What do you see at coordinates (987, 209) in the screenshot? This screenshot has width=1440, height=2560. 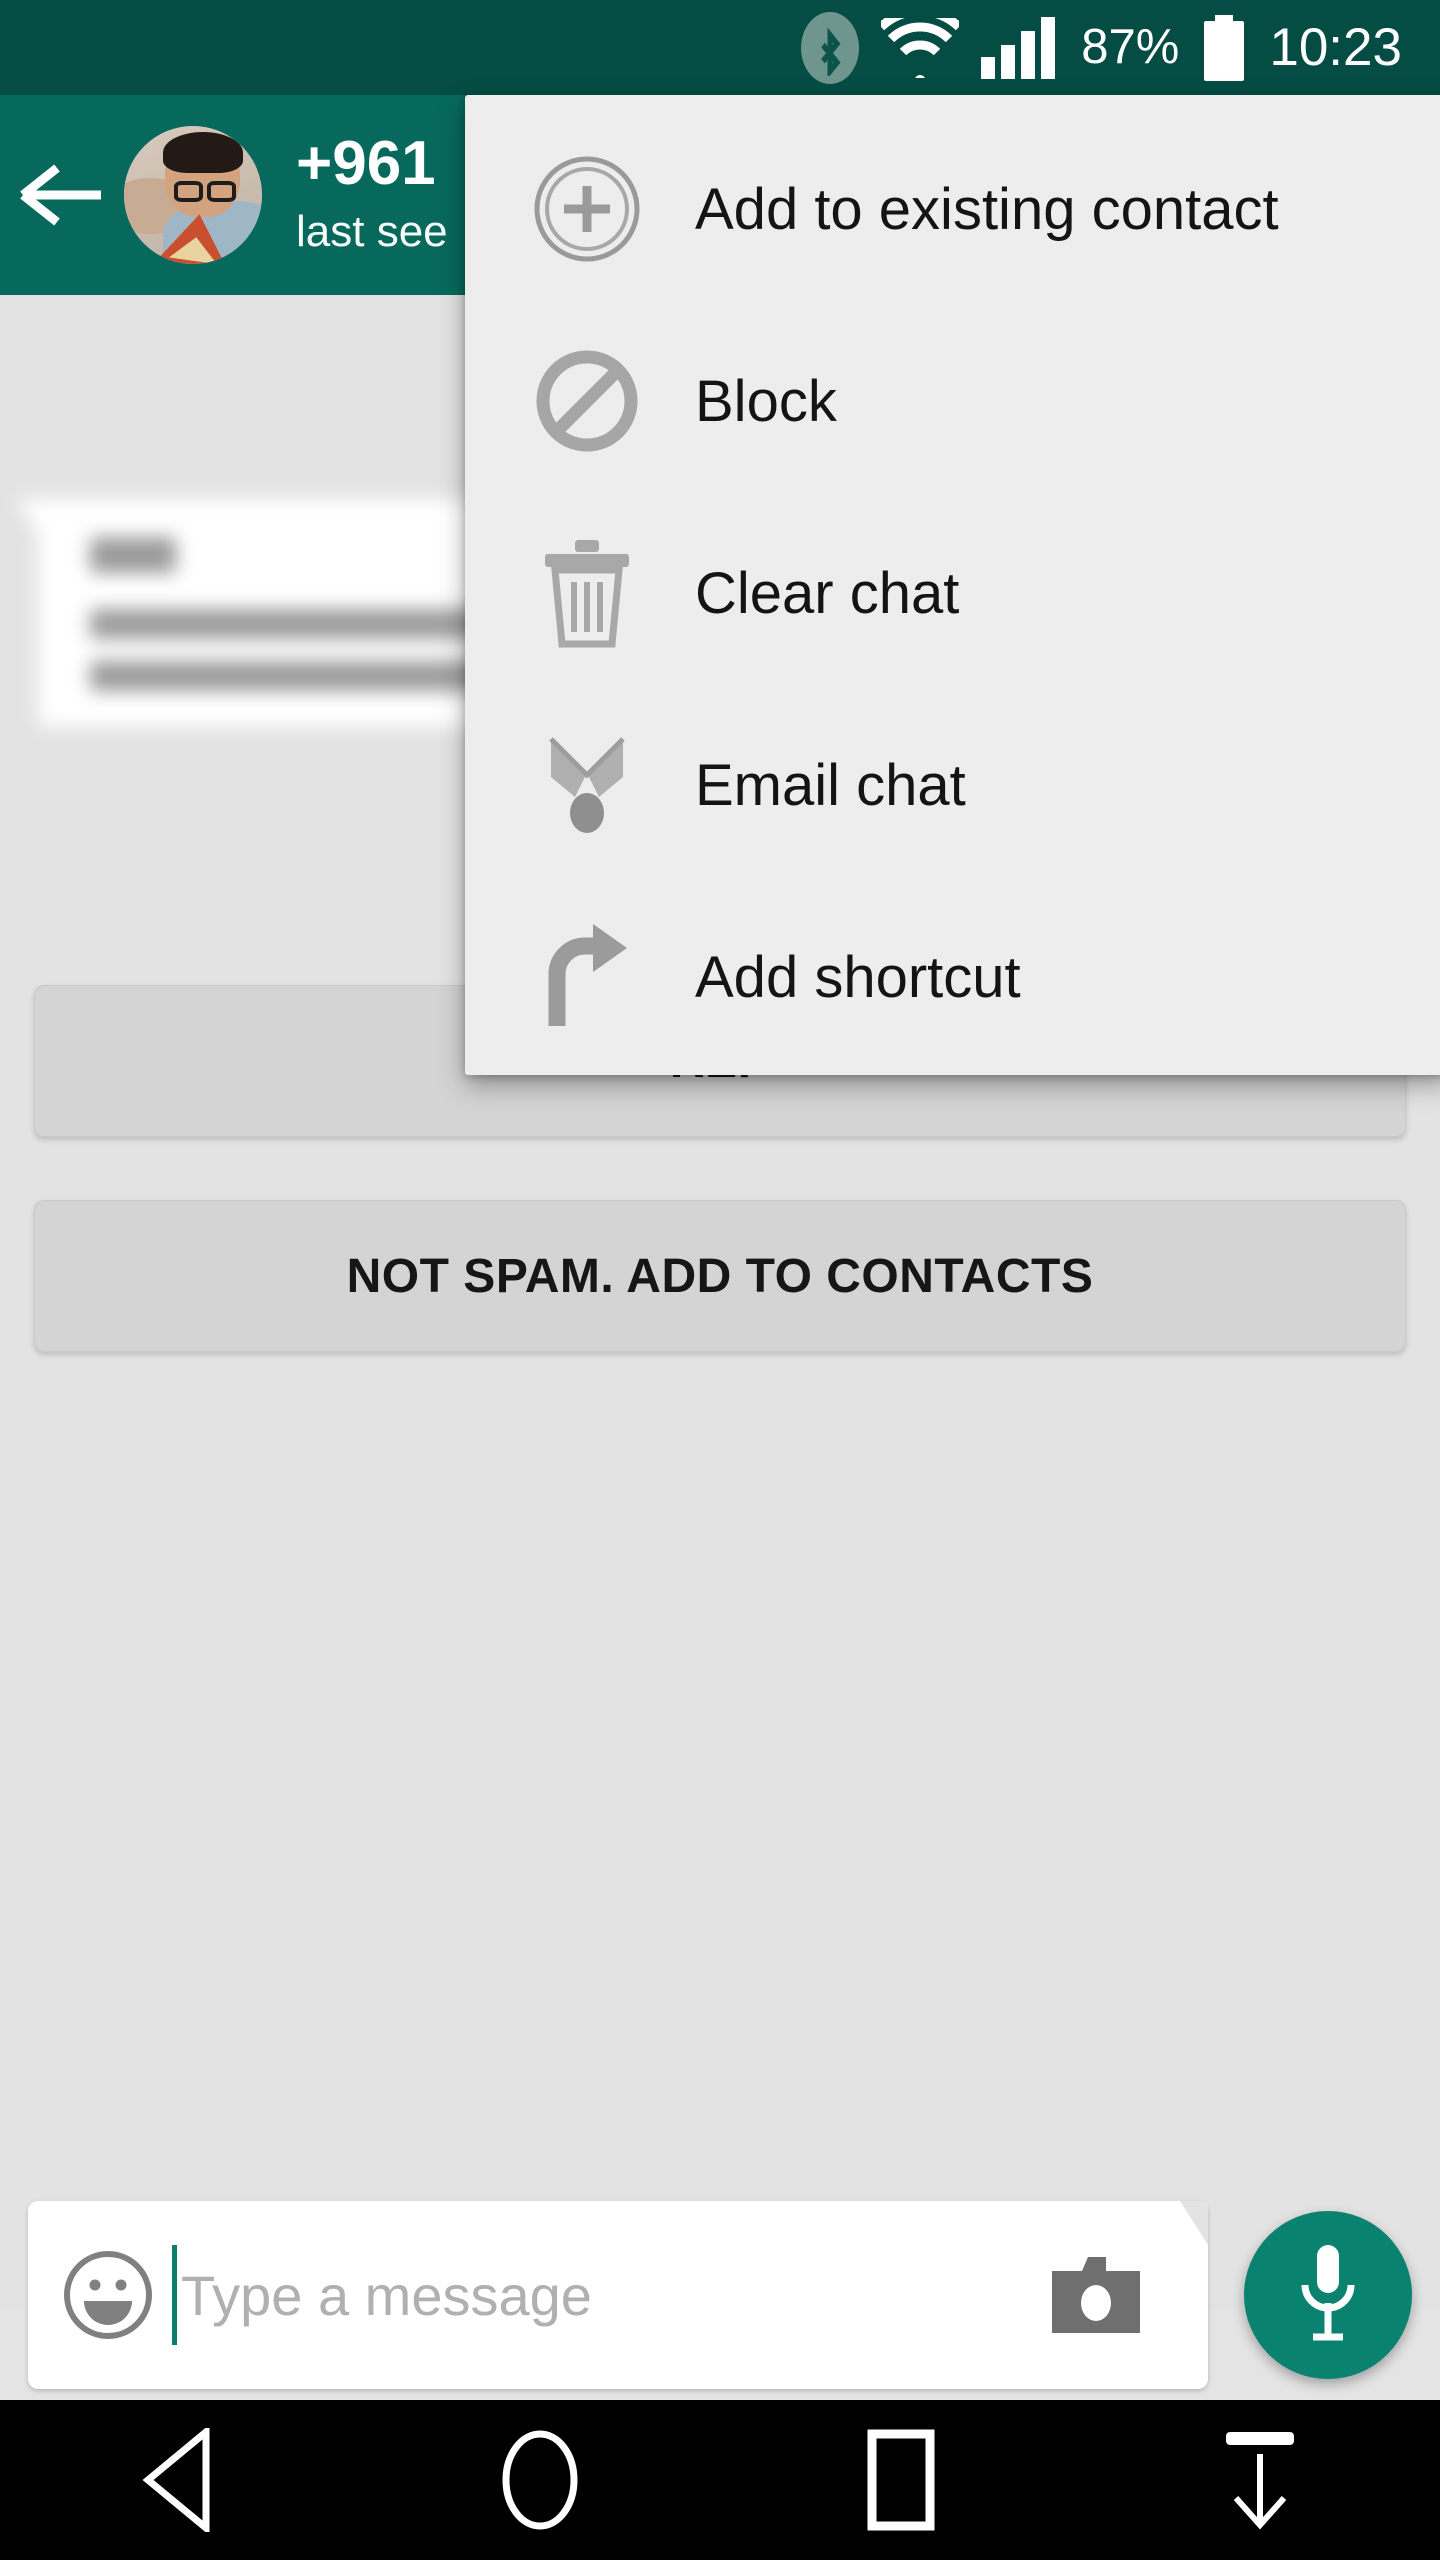 I see `menu-item-label: Add to existing contact` at bounding box center [987, 209].